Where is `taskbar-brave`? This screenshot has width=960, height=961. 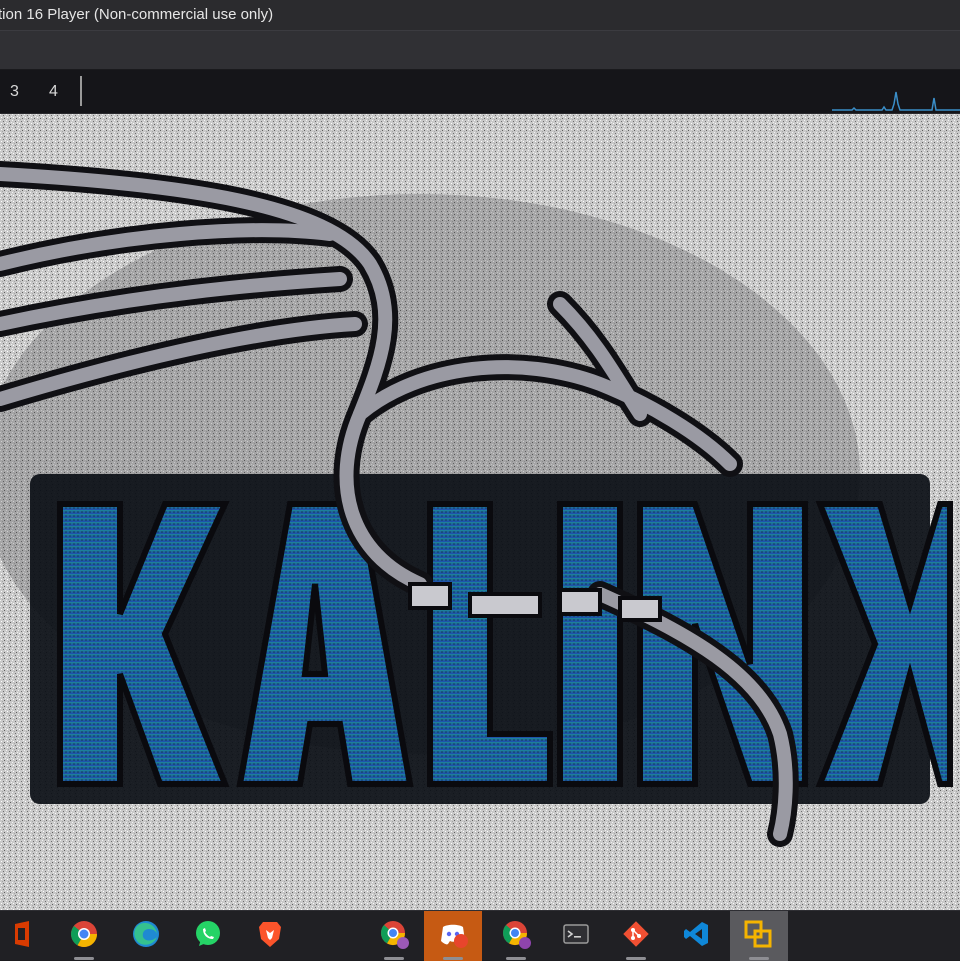 taskbar-brave is located at coordinates (270, 936).